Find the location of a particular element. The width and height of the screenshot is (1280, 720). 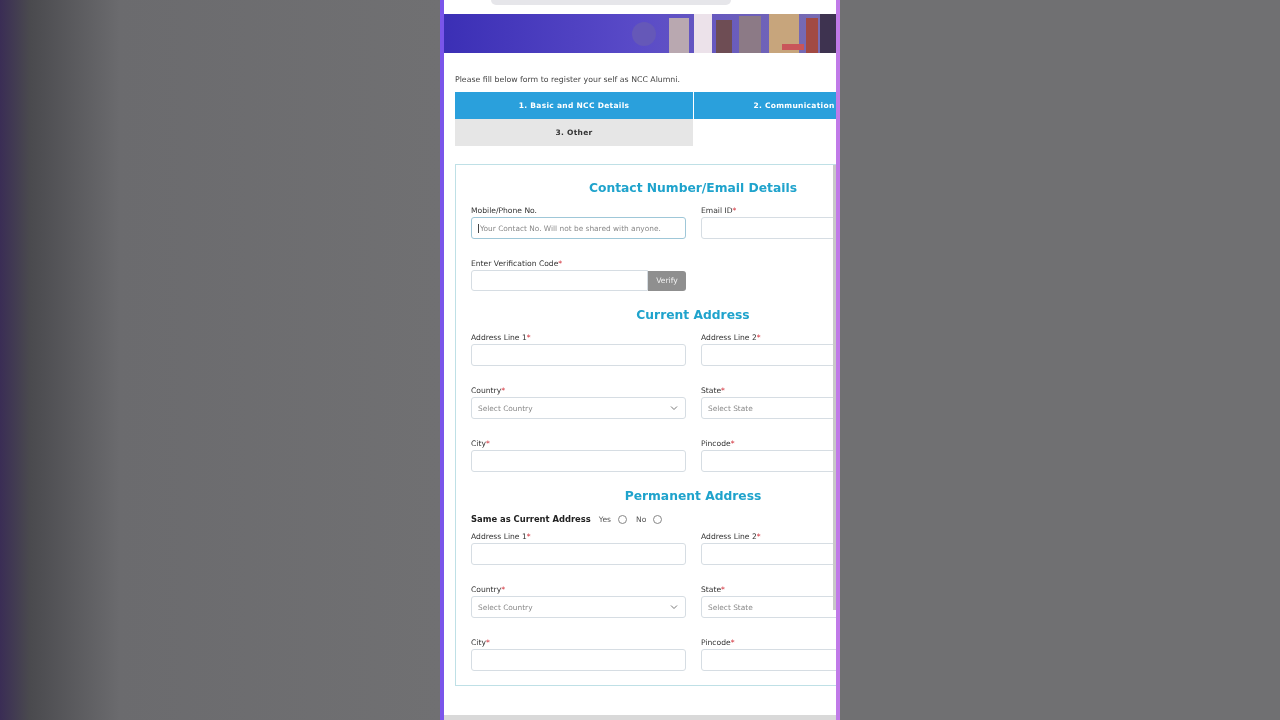

field-label: Same as Current Address is located at coordinates (531, 519).